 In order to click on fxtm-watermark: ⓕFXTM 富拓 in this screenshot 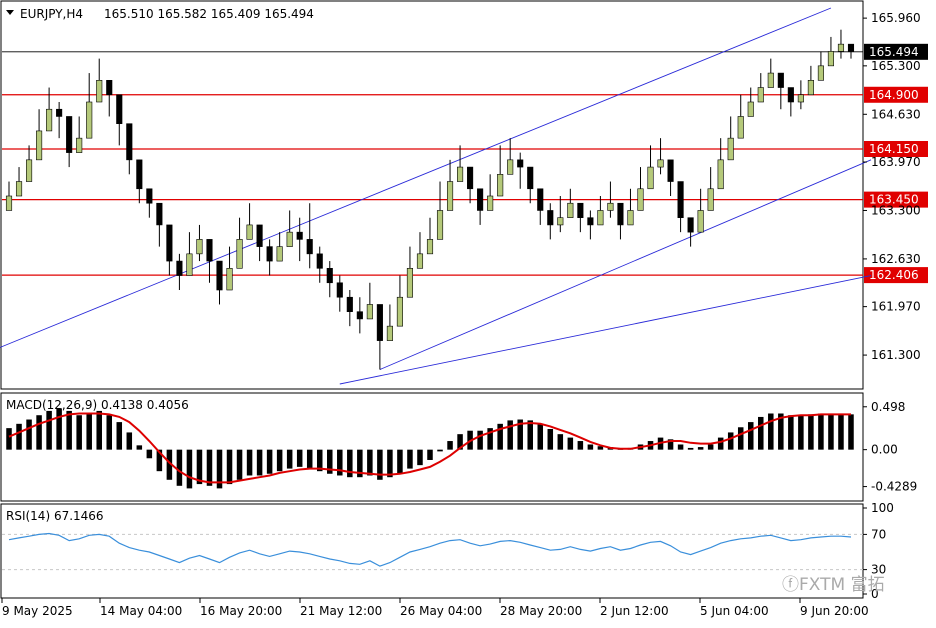, I will do `click(833, 585)`.